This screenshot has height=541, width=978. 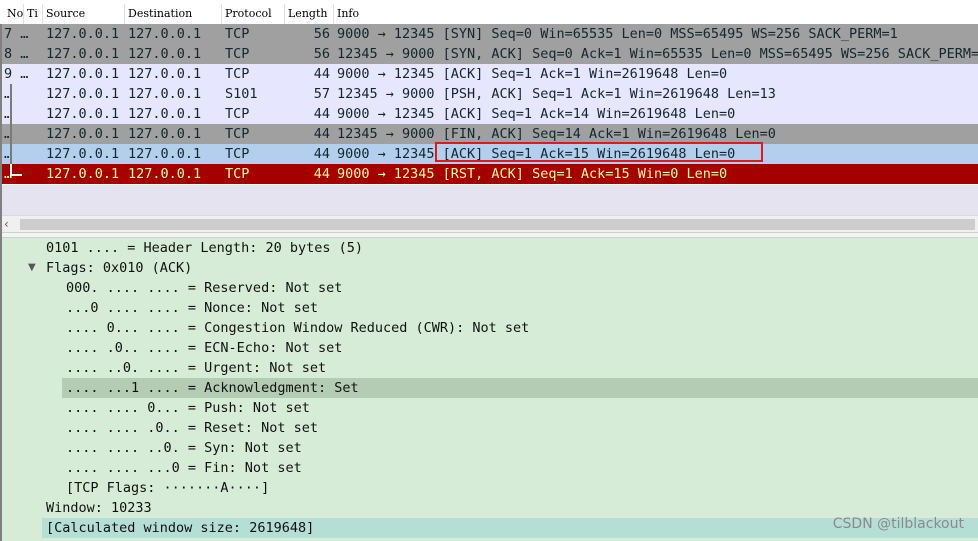 I want to click on detail-row: 000. .... .... = Reserved: Not set, so click(x=489, y=288).